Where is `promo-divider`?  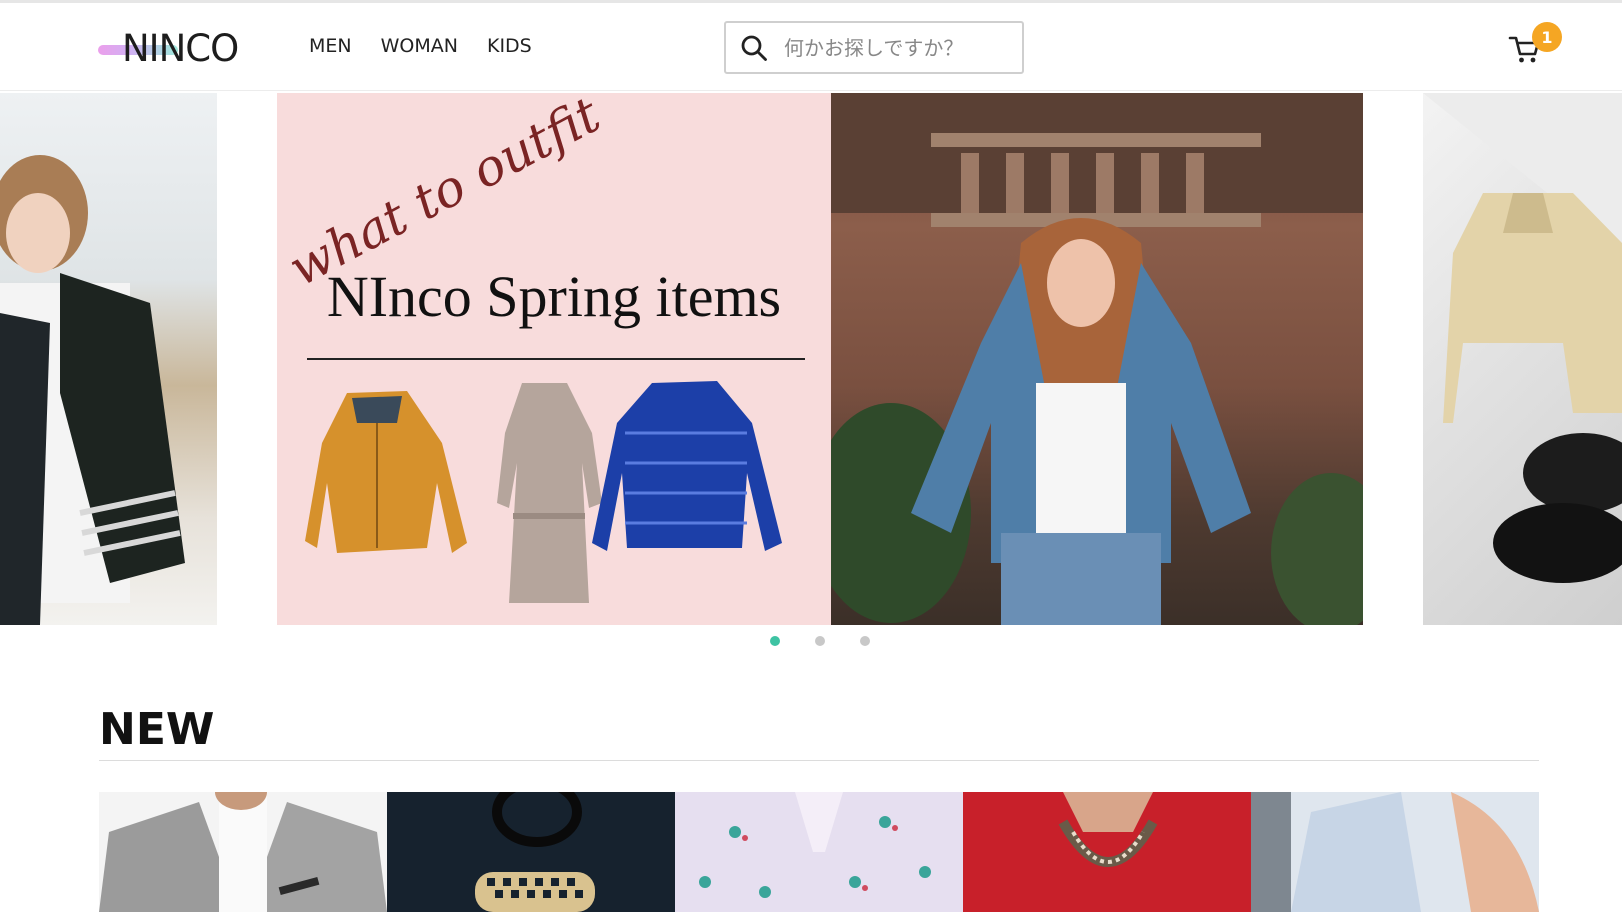
promo-divider is located at coordinates (556, 359).